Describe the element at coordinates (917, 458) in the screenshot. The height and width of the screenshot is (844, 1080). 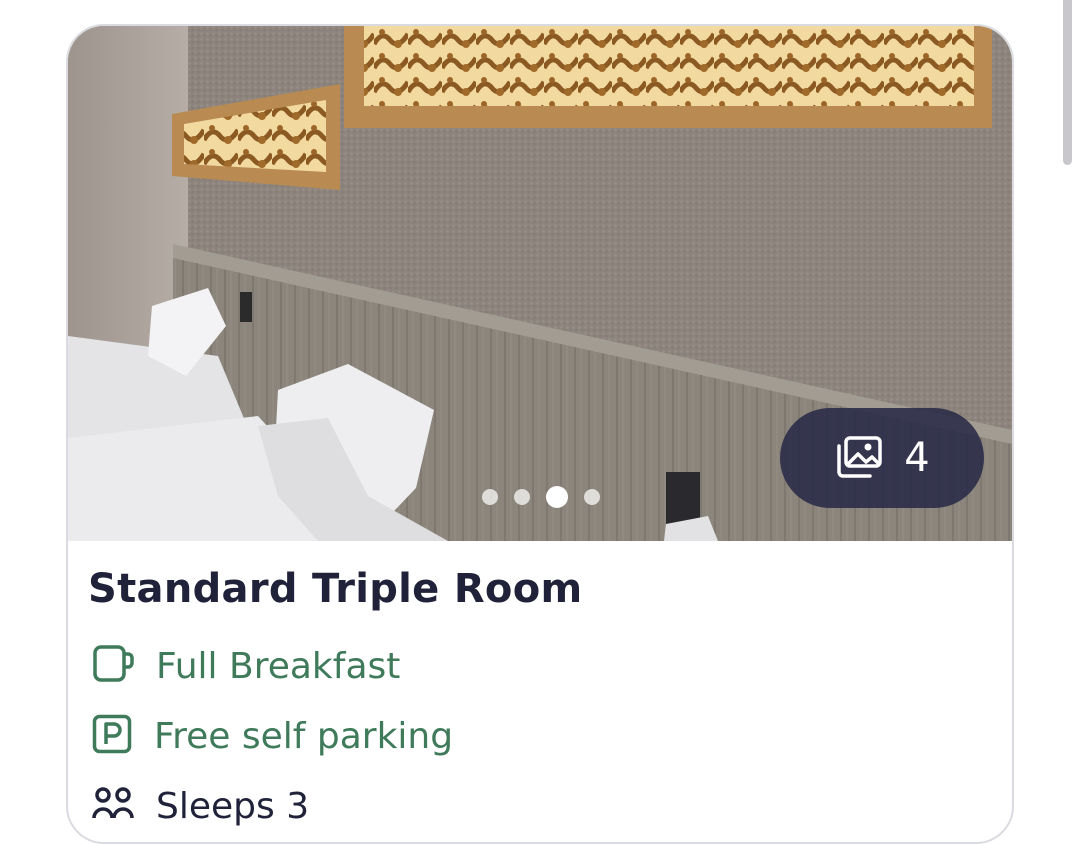
I see `photo-count: 4` at that location.